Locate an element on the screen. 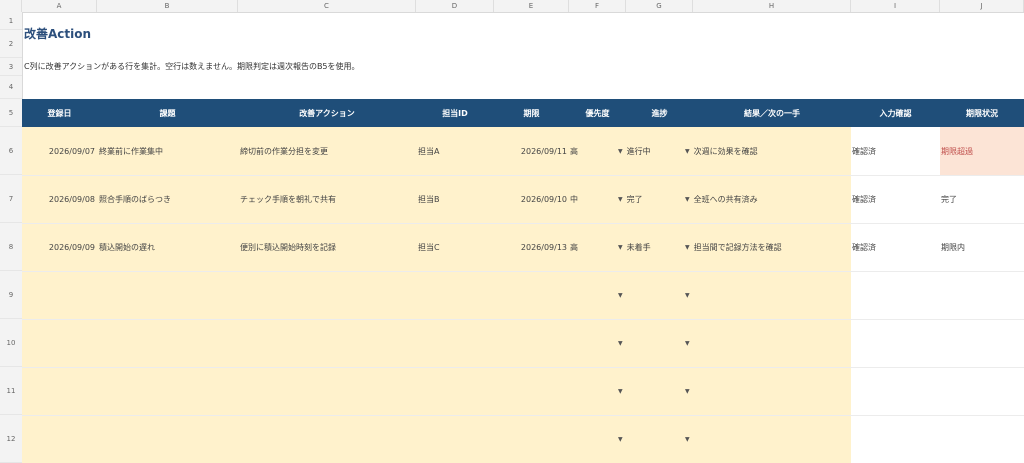  cell-action: 便別に積込開始時刻を記録 is located at coordinates (327, 247).